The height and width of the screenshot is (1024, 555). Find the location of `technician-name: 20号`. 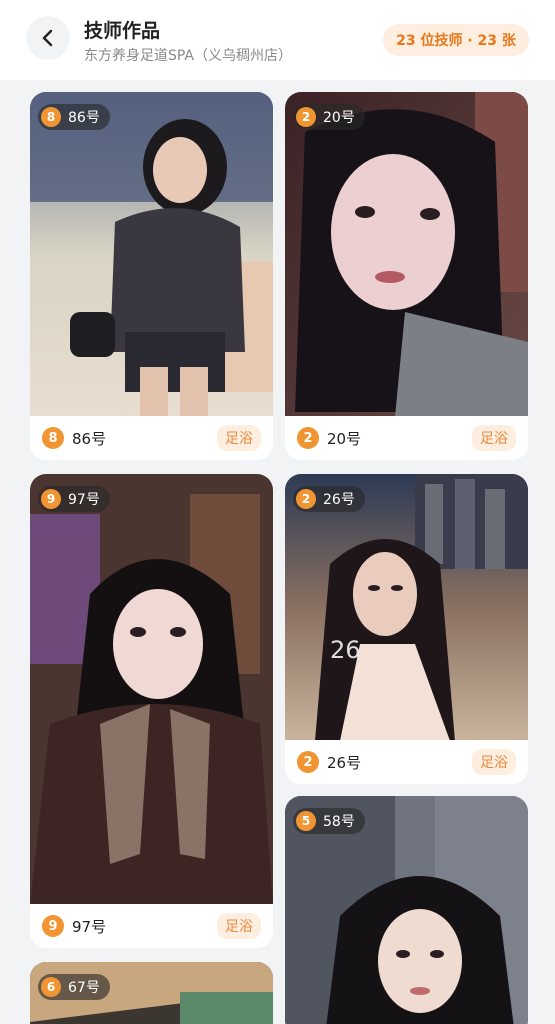

technician-name: 20号 is located at coordinates (344, 438).